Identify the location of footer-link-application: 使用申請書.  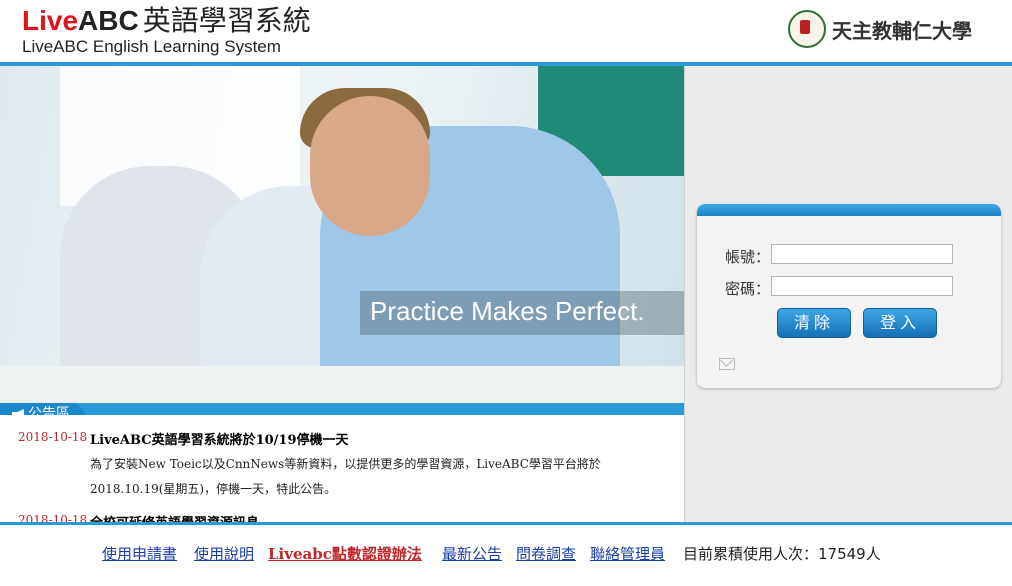
(139, 553).